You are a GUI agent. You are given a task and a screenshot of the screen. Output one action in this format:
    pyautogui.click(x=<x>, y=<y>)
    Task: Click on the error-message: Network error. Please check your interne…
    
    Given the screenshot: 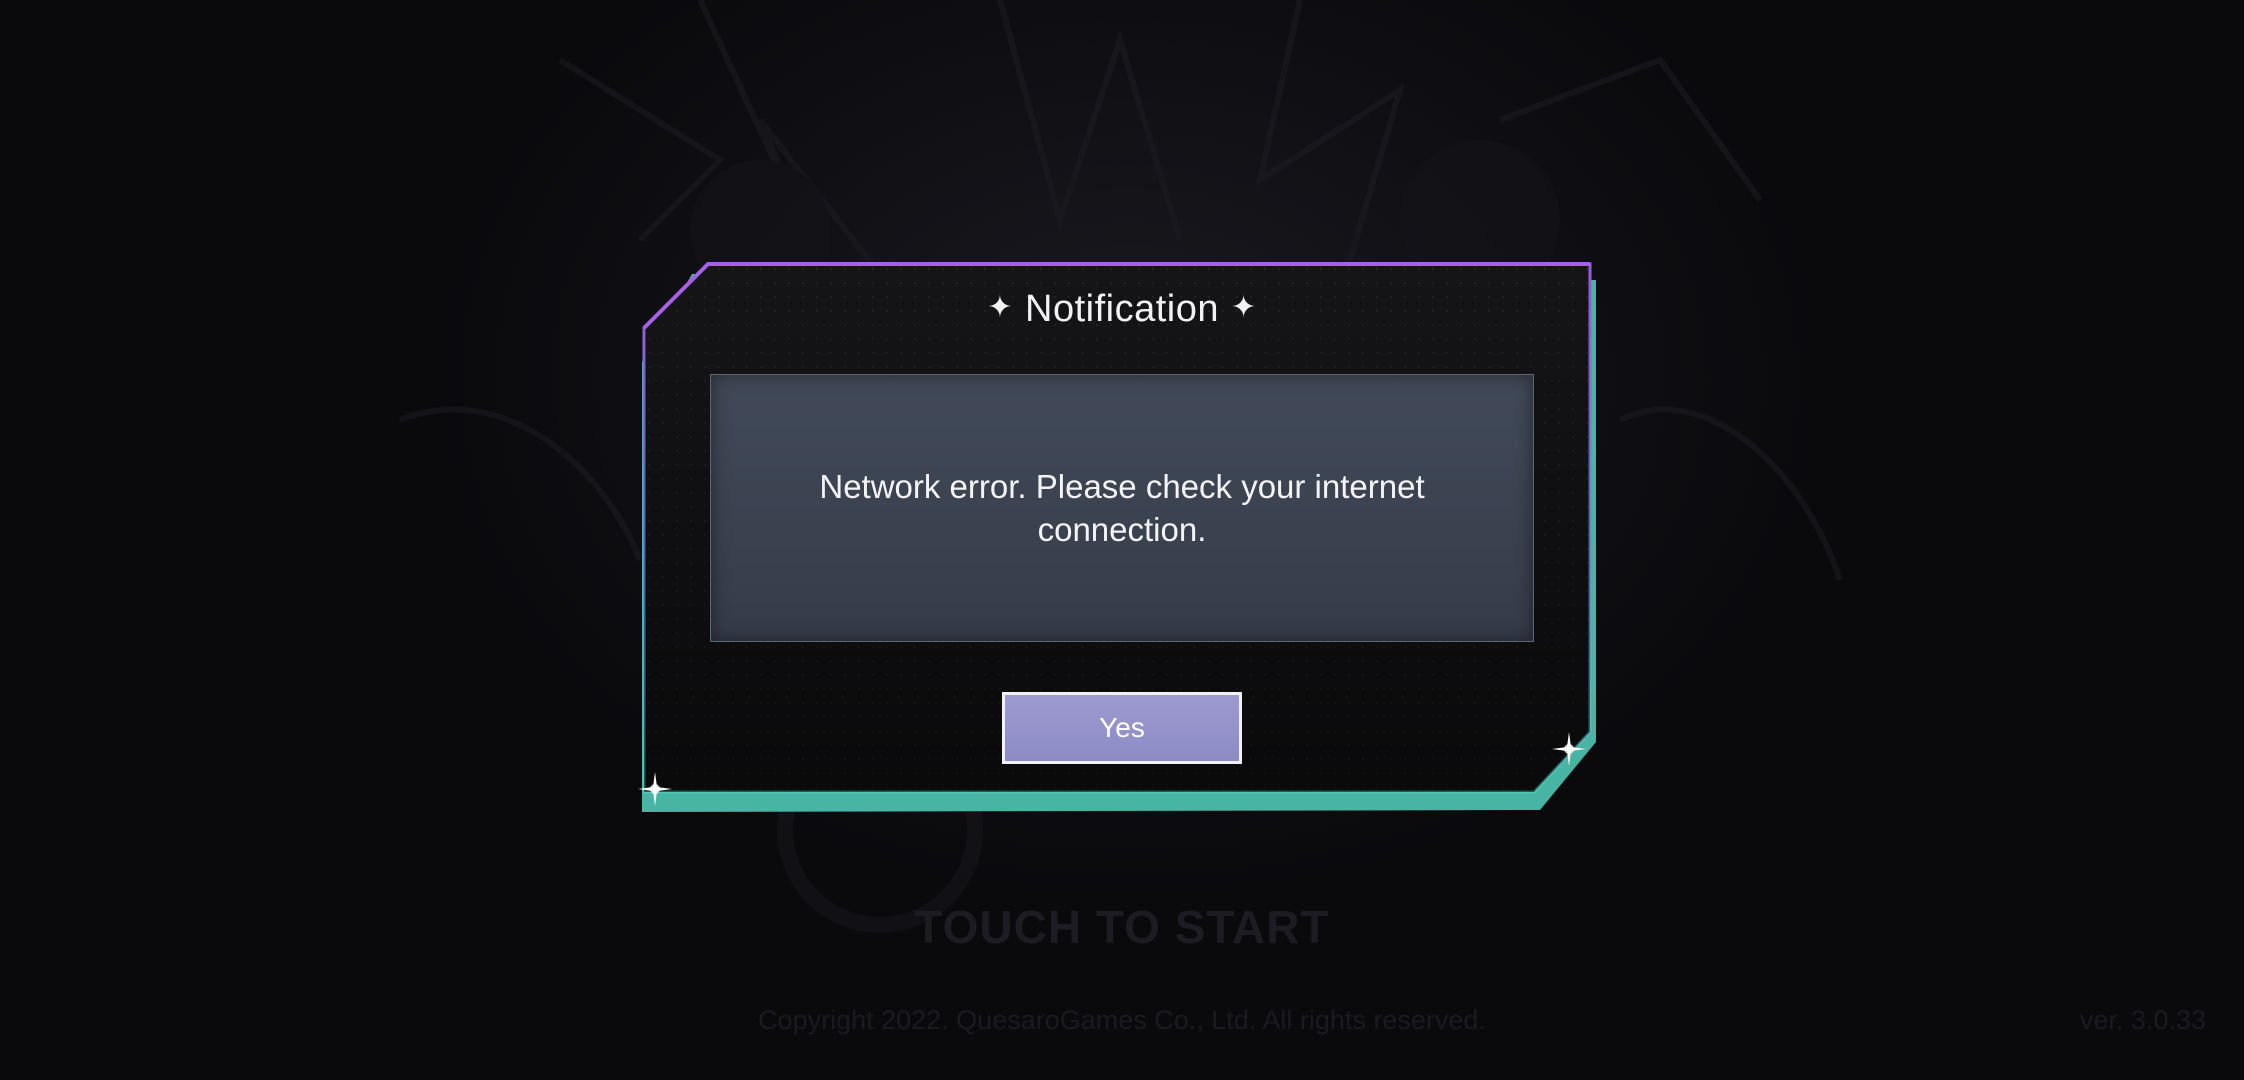 What is the action you would take?
    pyautogui.click(x=1122, y=508)
    